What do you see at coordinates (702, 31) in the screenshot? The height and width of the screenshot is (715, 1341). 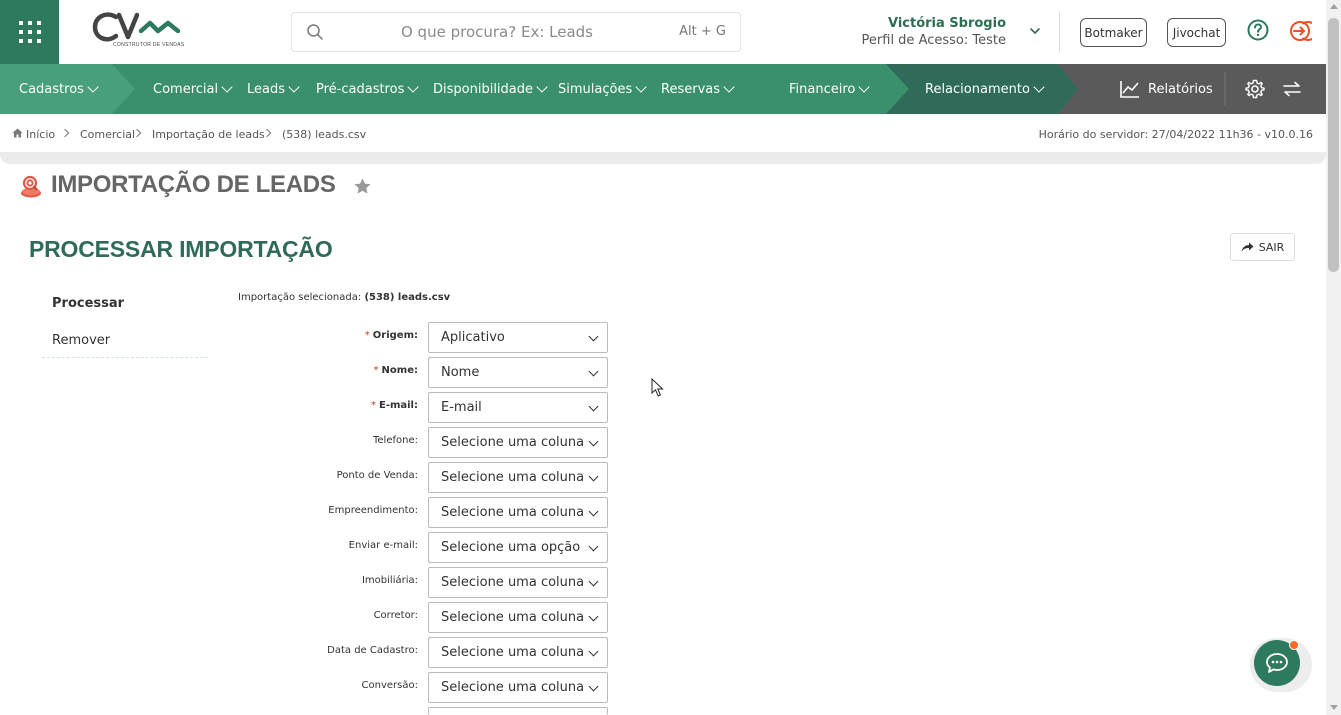 I see `search-shortcut-hint: Alt + G` at bounding box center [702, 31].